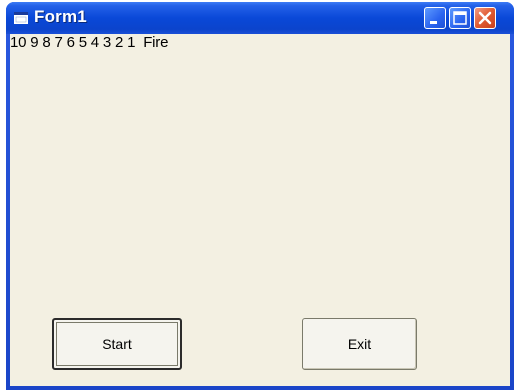 The width and height of the screenshot is (520, 392). I want to click on app-icon, so click(21, 17).